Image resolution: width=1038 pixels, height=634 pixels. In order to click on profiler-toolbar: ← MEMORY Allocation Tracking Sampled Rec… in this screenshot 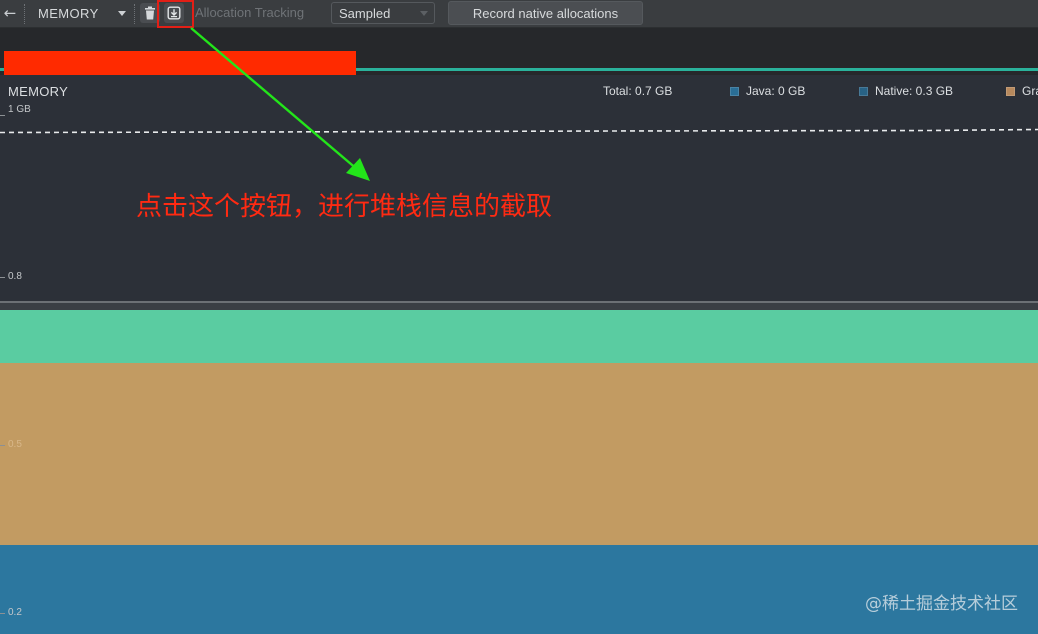, I will do `click(519, 14)`.